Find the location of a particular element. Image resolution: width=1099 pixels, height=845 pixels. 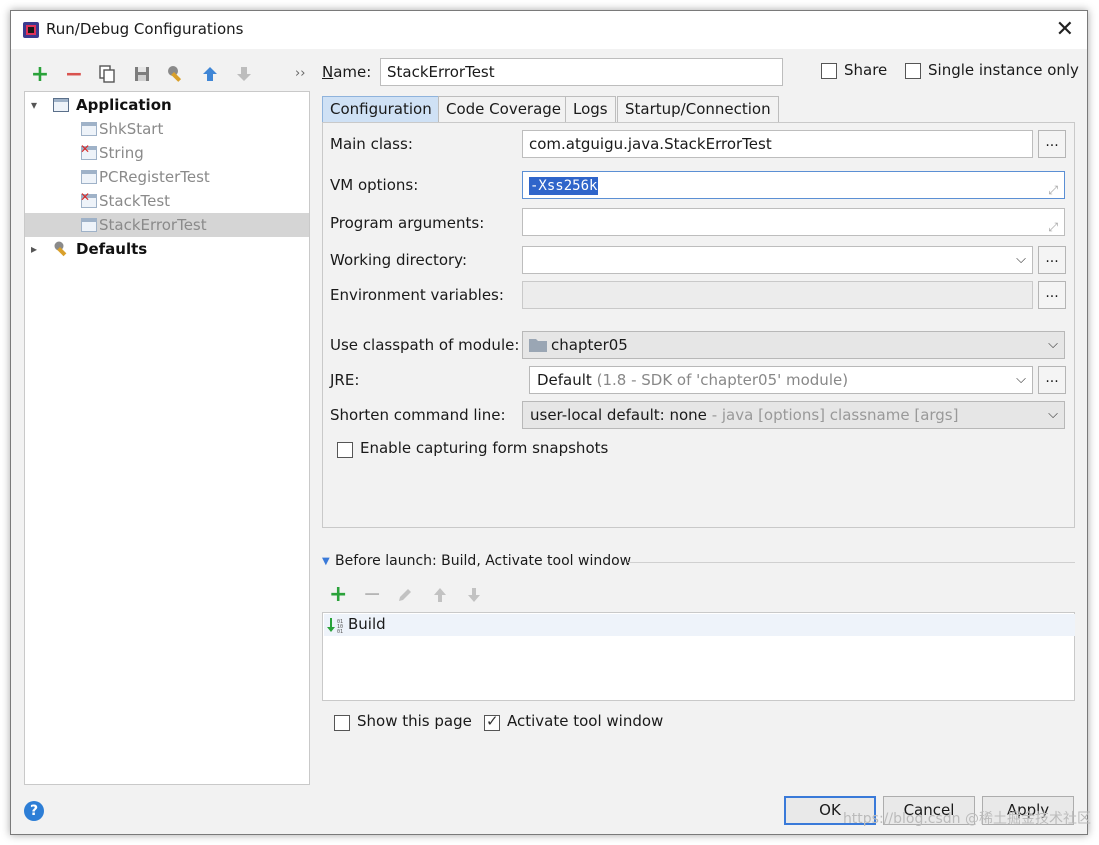

close-icon: ✕ is located at coordinates (1065, 29).